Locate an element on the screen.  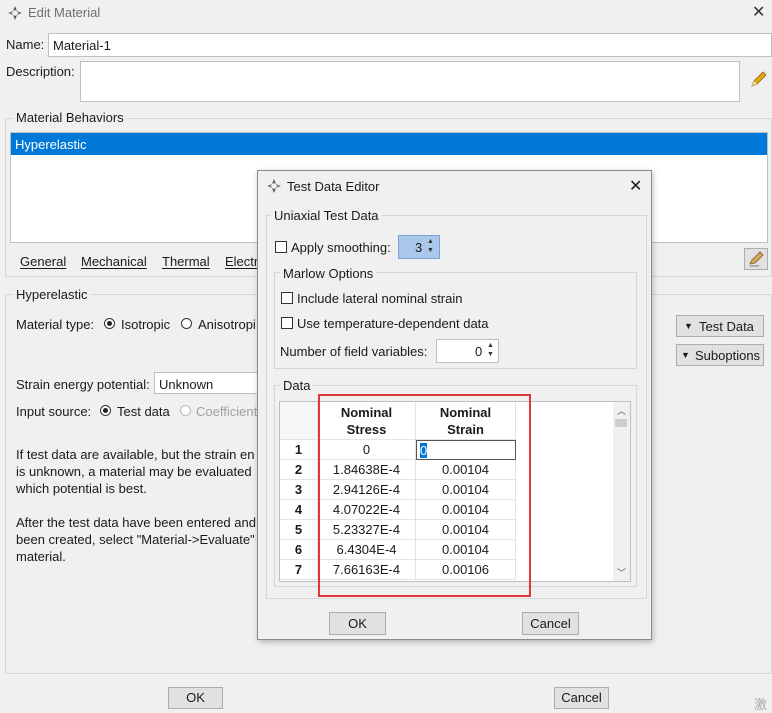
test-data-button: ▼ Test Data is located at coordinates (720, 326).